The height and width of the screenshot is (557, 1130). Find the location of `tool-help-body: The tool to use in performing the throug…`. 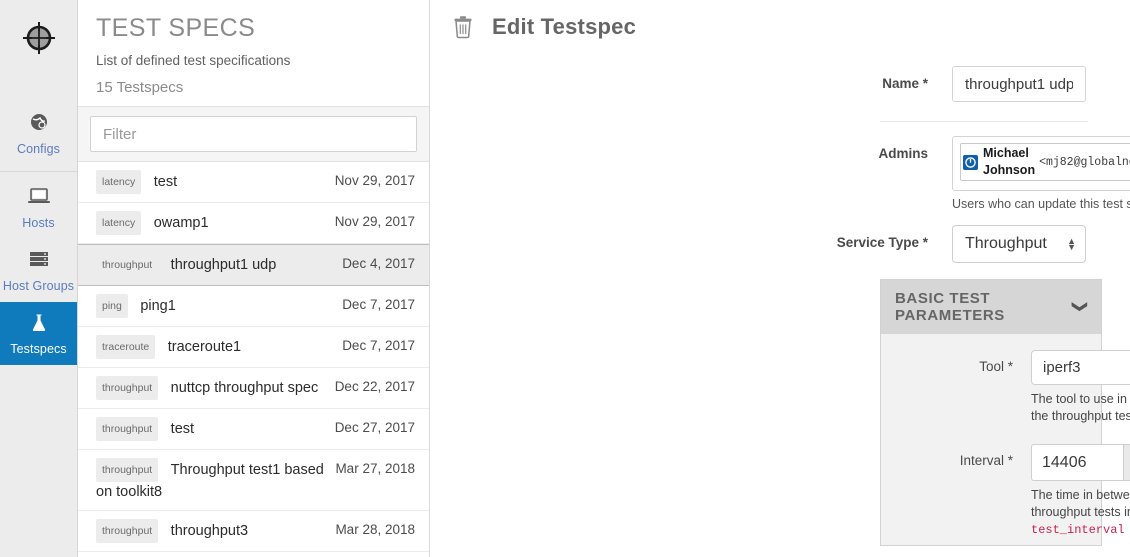

tool-help-body: The tool to use in performing the throug… is located at coordinates (1080, 407).